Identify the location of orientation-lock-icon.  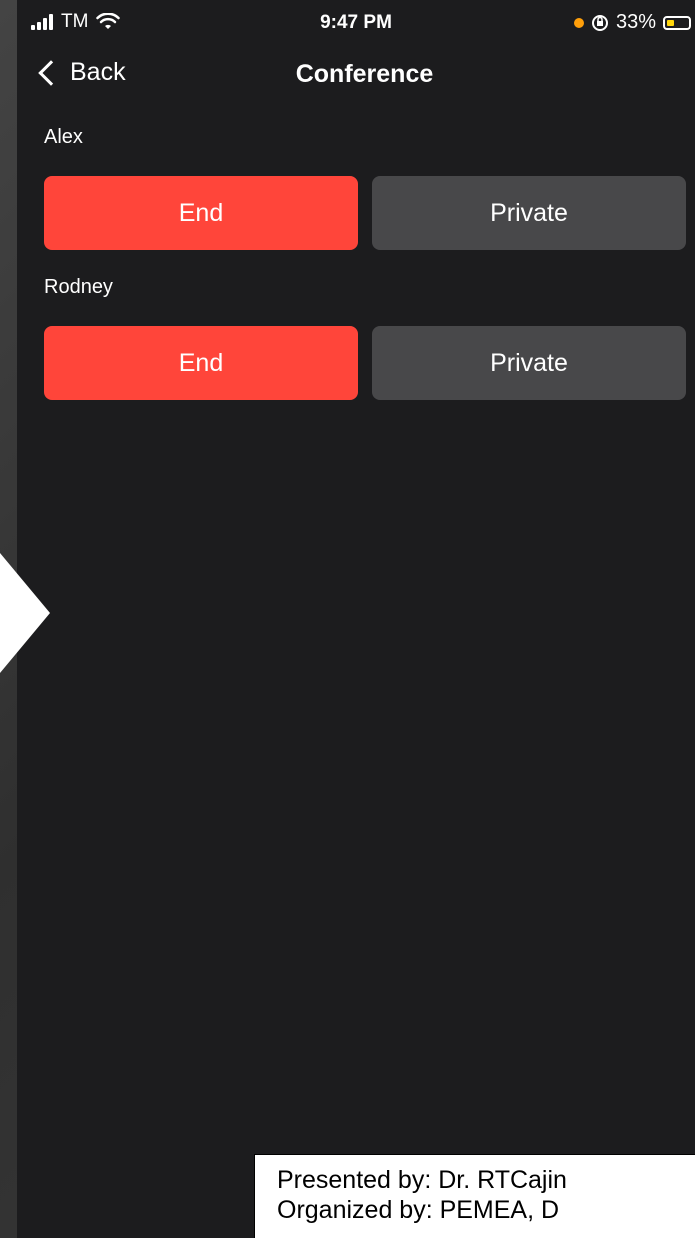
(599, 22).